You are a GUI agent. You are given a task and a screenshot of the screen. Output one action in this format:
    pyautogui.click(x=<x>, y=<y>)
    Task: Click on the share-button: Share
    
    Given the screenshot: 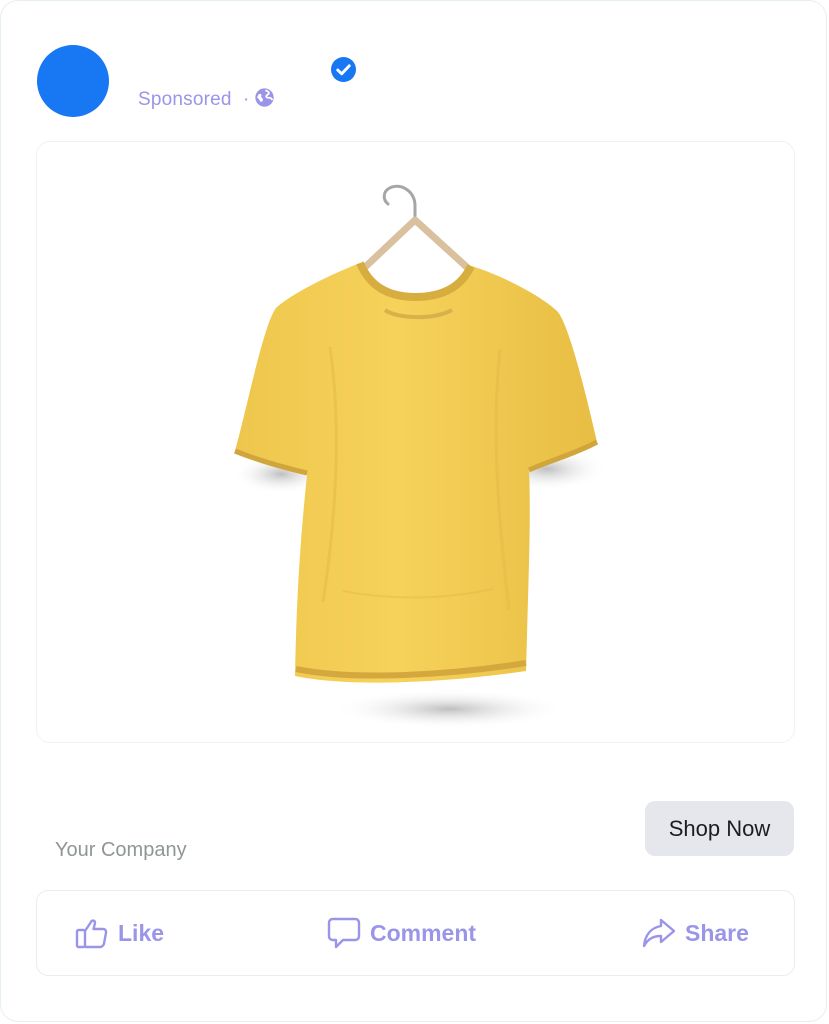 What is the action you would take?
    pyautogui.click(x=695, y=933)
    